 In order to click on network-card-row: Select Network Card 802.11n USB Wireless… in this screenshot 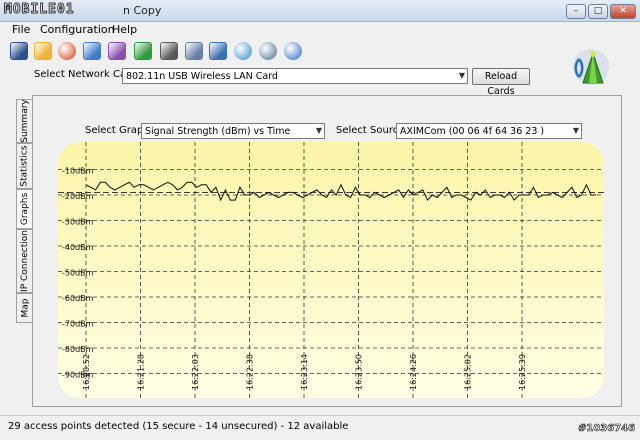, I will do `click(320, 82)`.